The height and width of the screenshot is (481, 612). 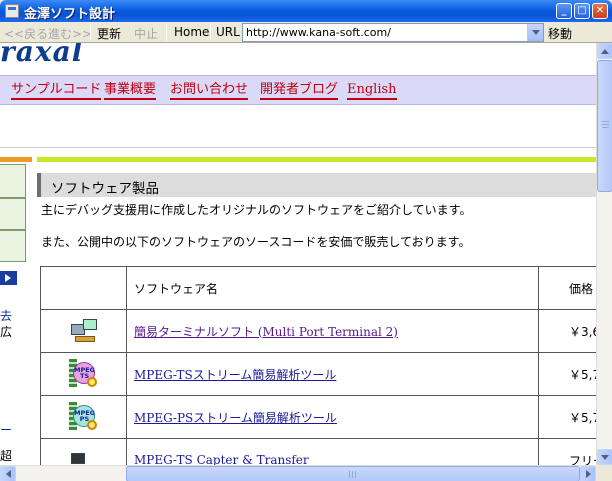 I want to click on capture-device-icon, so click(x=84, y=455).